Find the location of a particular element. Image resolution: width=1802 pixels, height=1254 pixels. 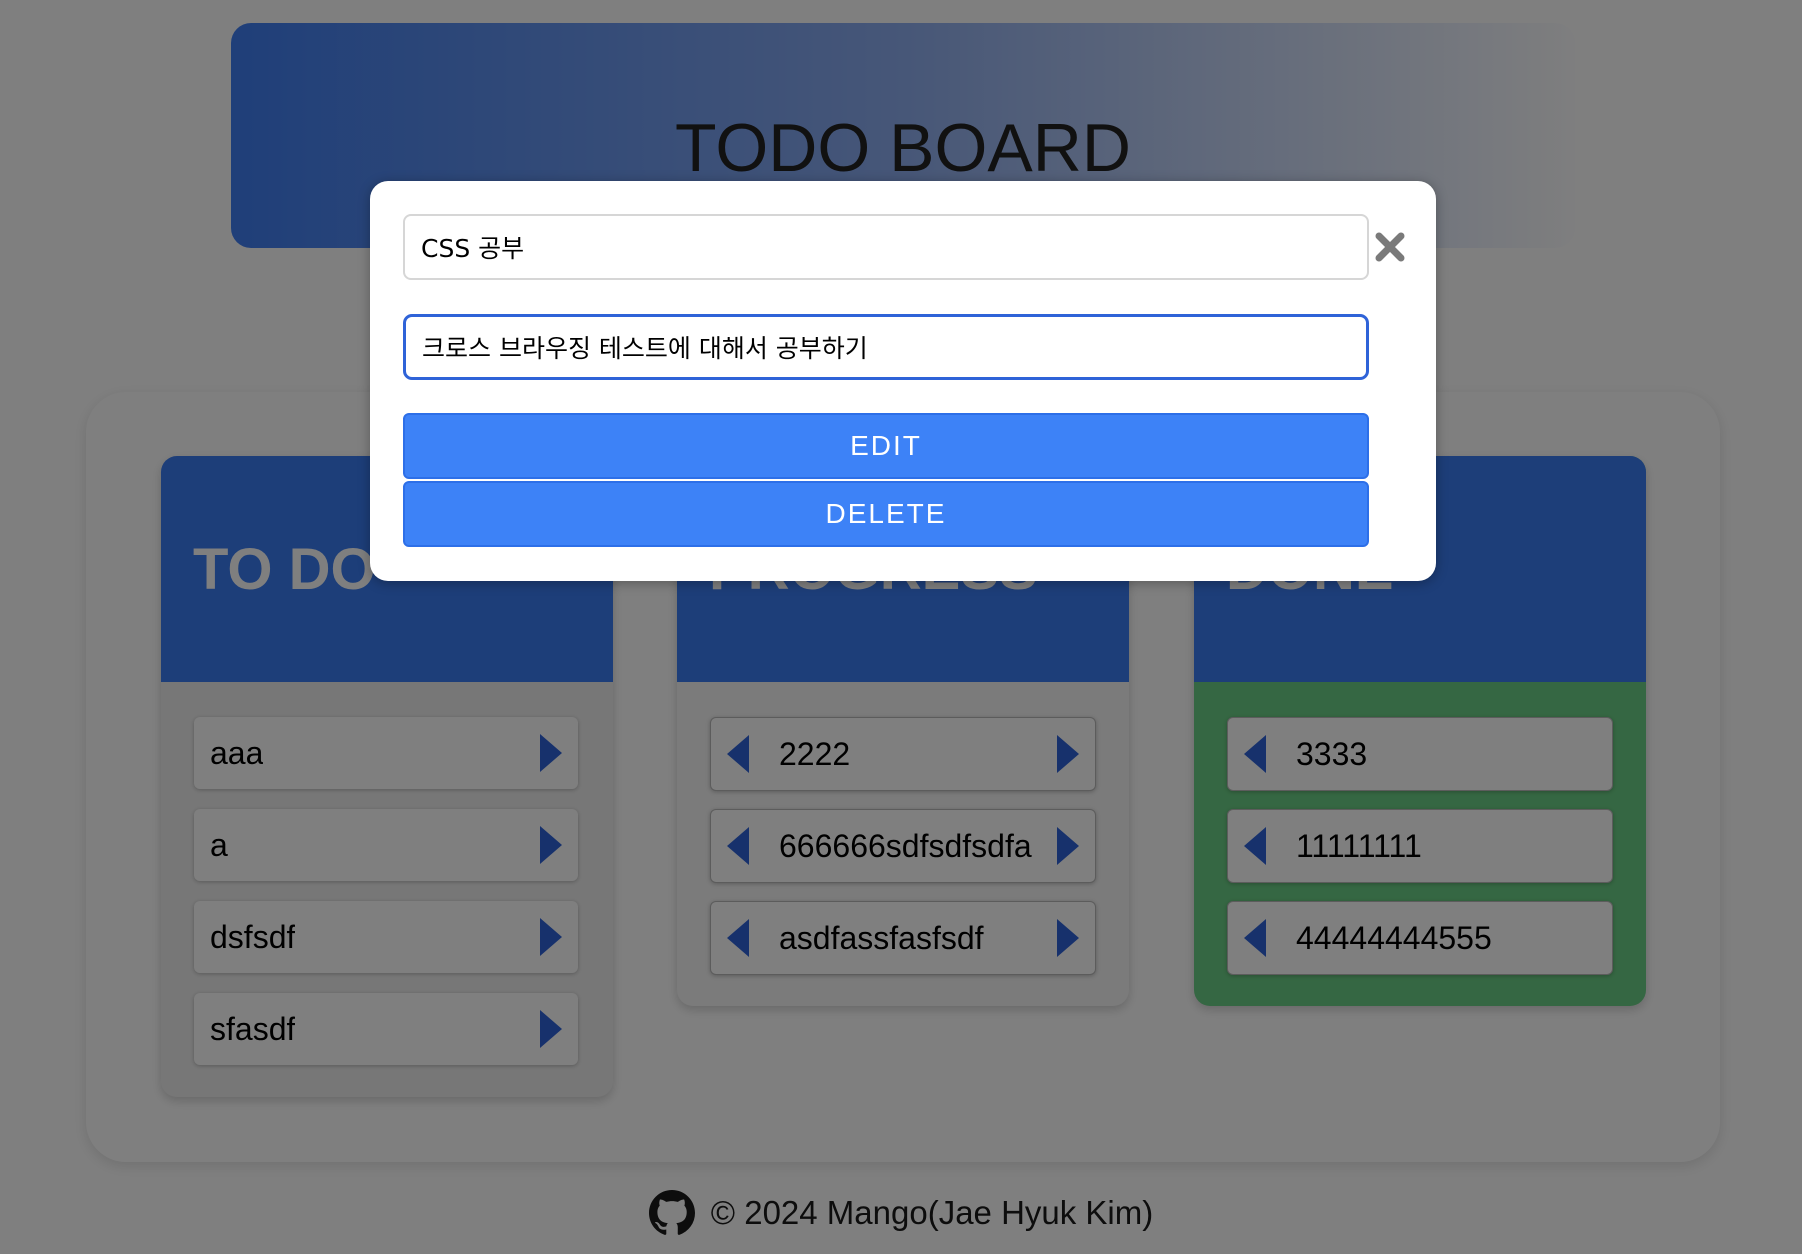

todo-title-input is located at coordinates (886, 247).